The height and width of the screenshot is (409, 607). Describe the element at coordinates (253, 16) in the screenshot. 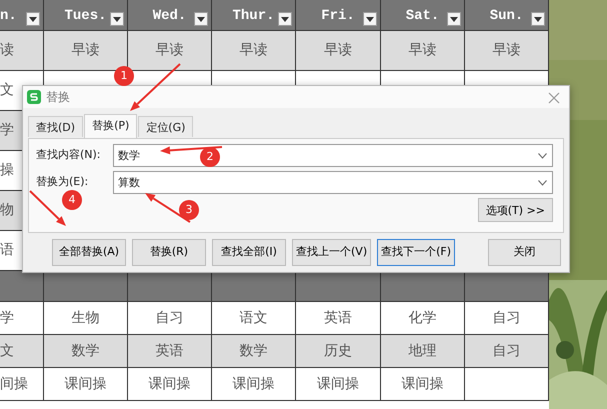

I see `column-header: Thur.` at that location.